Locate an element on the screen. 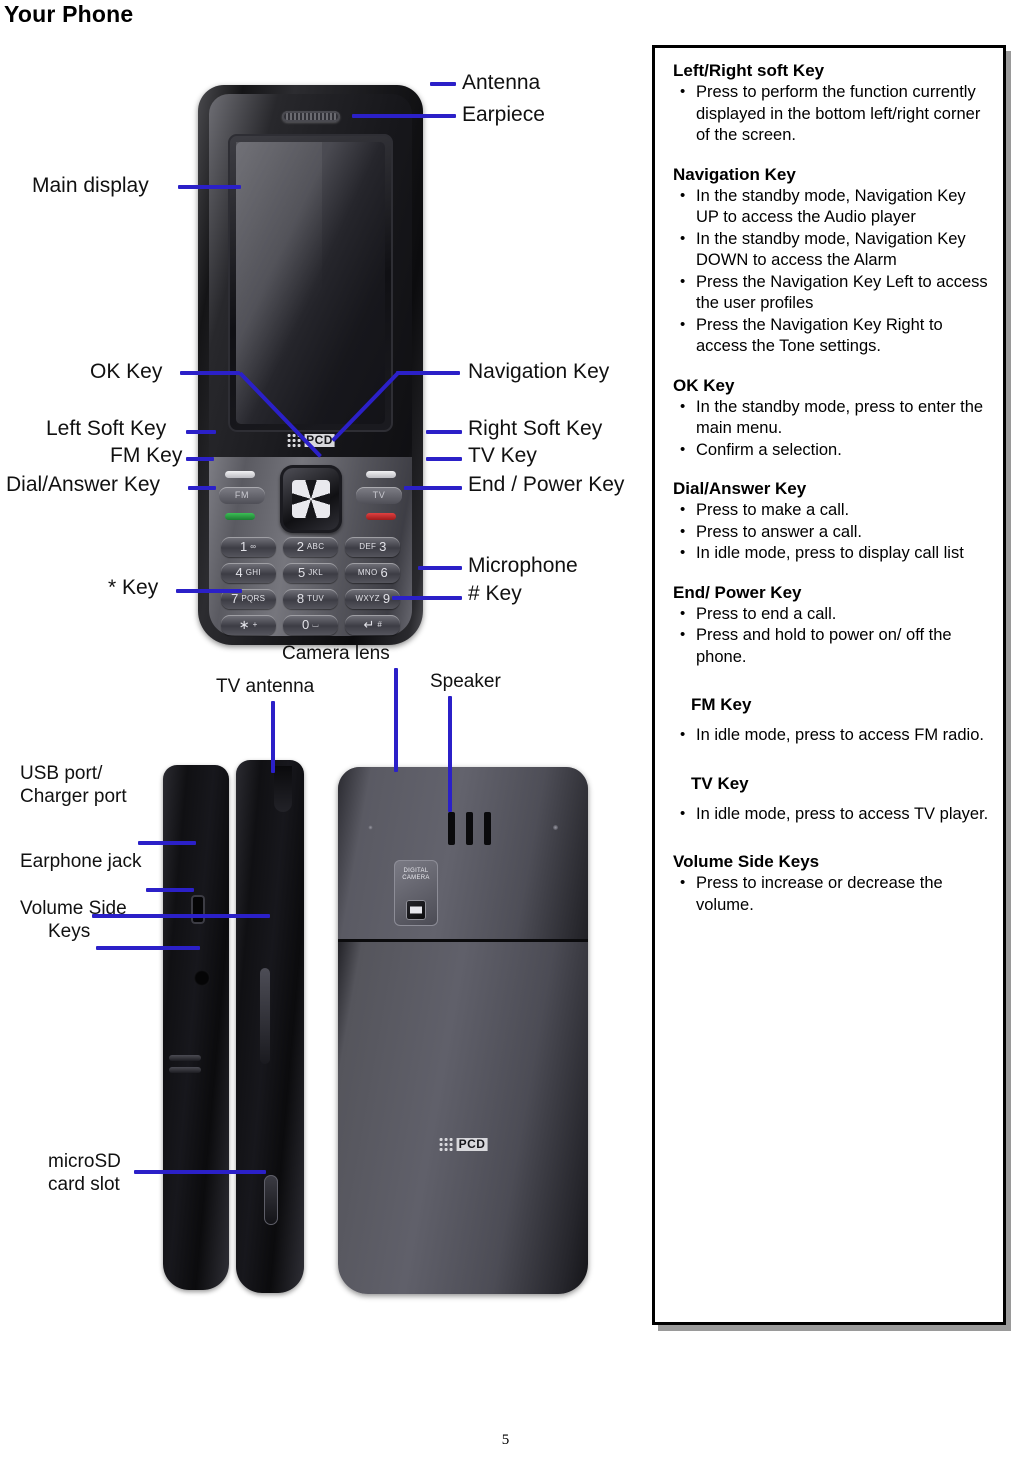 The width and height of the screenshot is (1011, 1463). key-5-4: 5 JKL is located at coordinates (310, 573).